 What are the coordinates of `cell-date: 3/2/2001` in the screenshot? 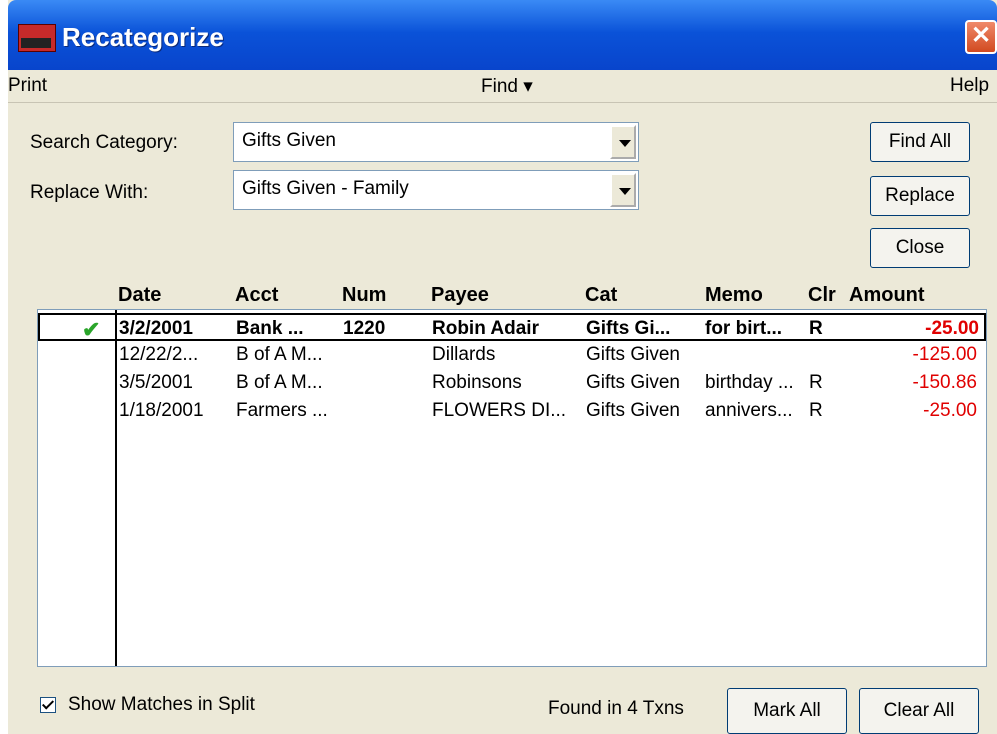 It's located at (156, 328).